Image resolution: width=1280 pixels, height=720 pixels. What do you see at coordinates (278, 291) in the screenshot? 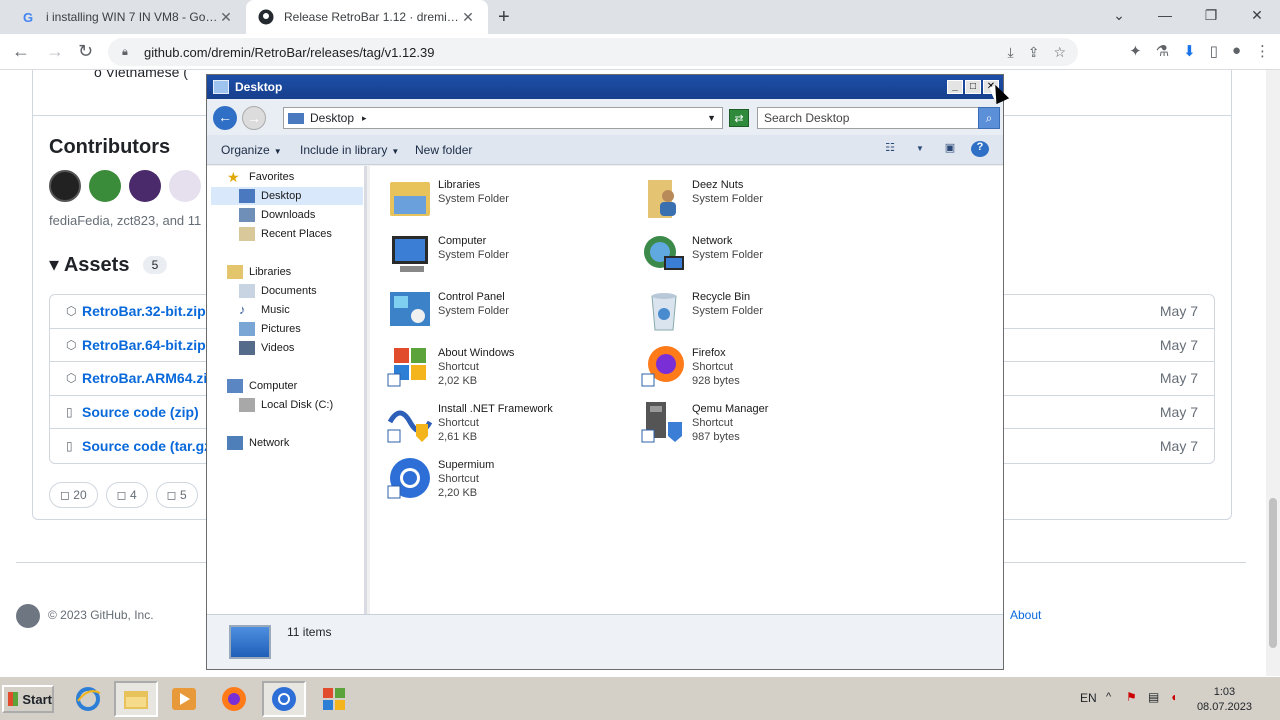
I see `nav-documents: Documents` at bounding box center [278, 291].